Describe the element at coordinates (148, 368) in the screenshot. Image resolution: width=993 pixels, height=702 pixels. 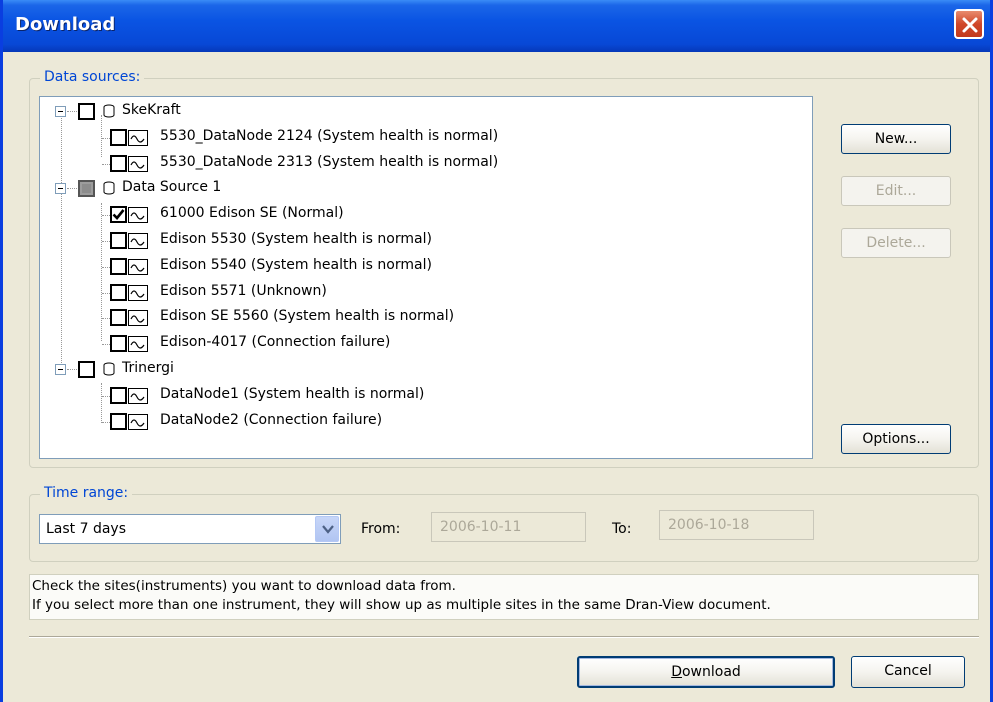
I see `group-label: Trinergi` at that location.